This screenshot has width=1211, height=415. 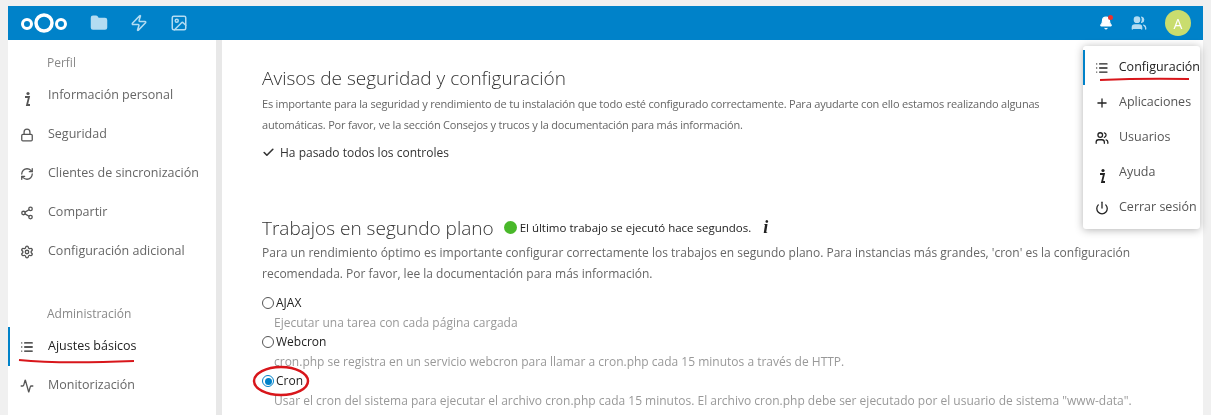 I want to click on plus-icon, so click(x=1102, y=102).